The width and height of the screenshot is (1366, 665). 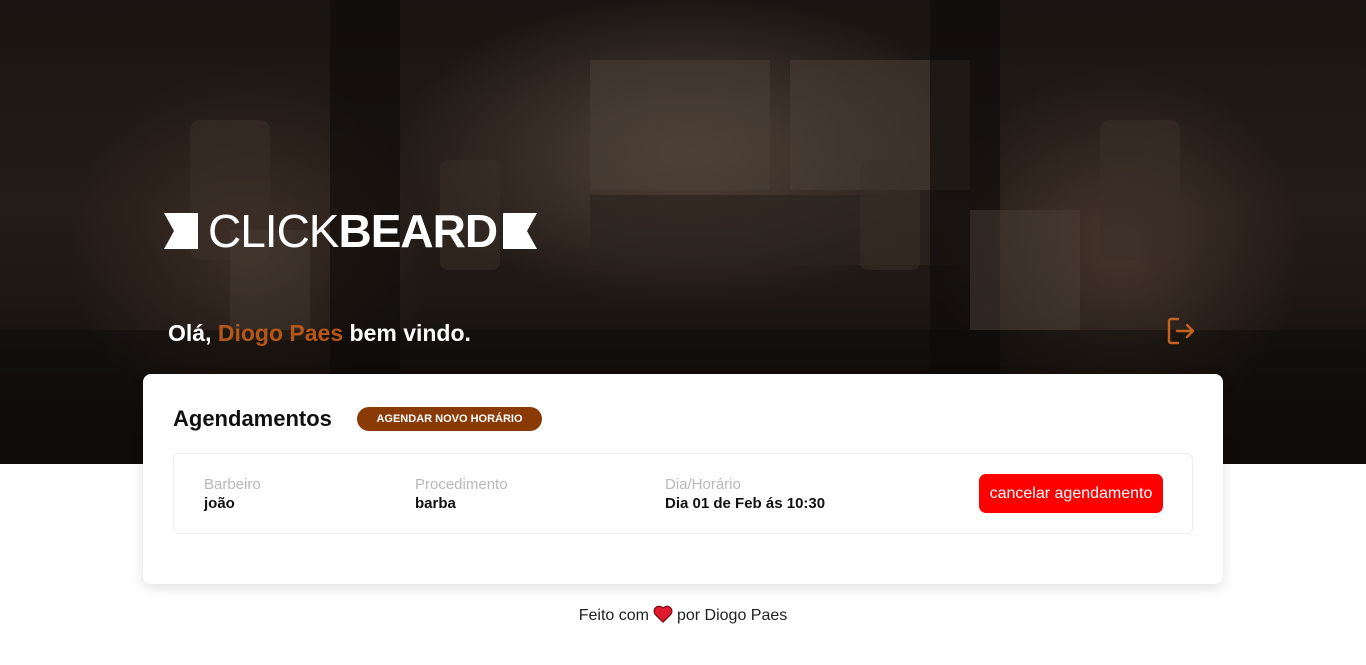 I want to click on barber-label: Barbeiro, so click(x=232, y=484).